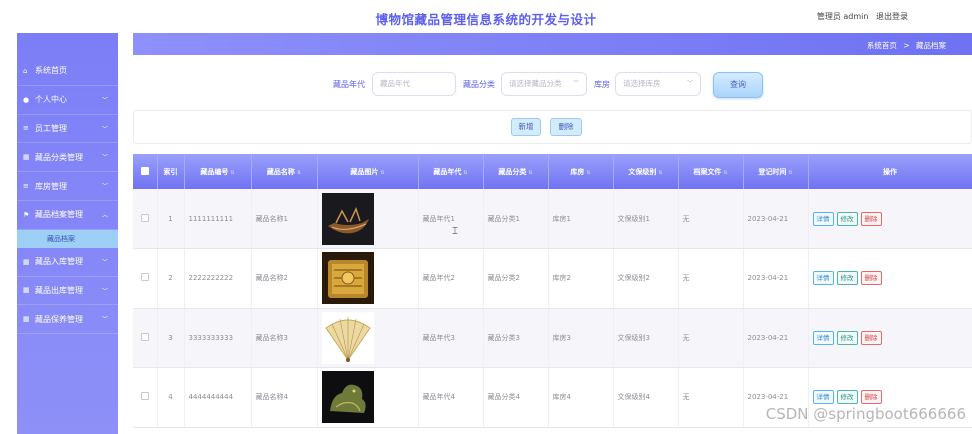 Image resolution: width=972 pixels, height=434 pixels. I want to click on sidebar-item-category: ▦ 藏品分类管理 ﹀, so click(67, 158).